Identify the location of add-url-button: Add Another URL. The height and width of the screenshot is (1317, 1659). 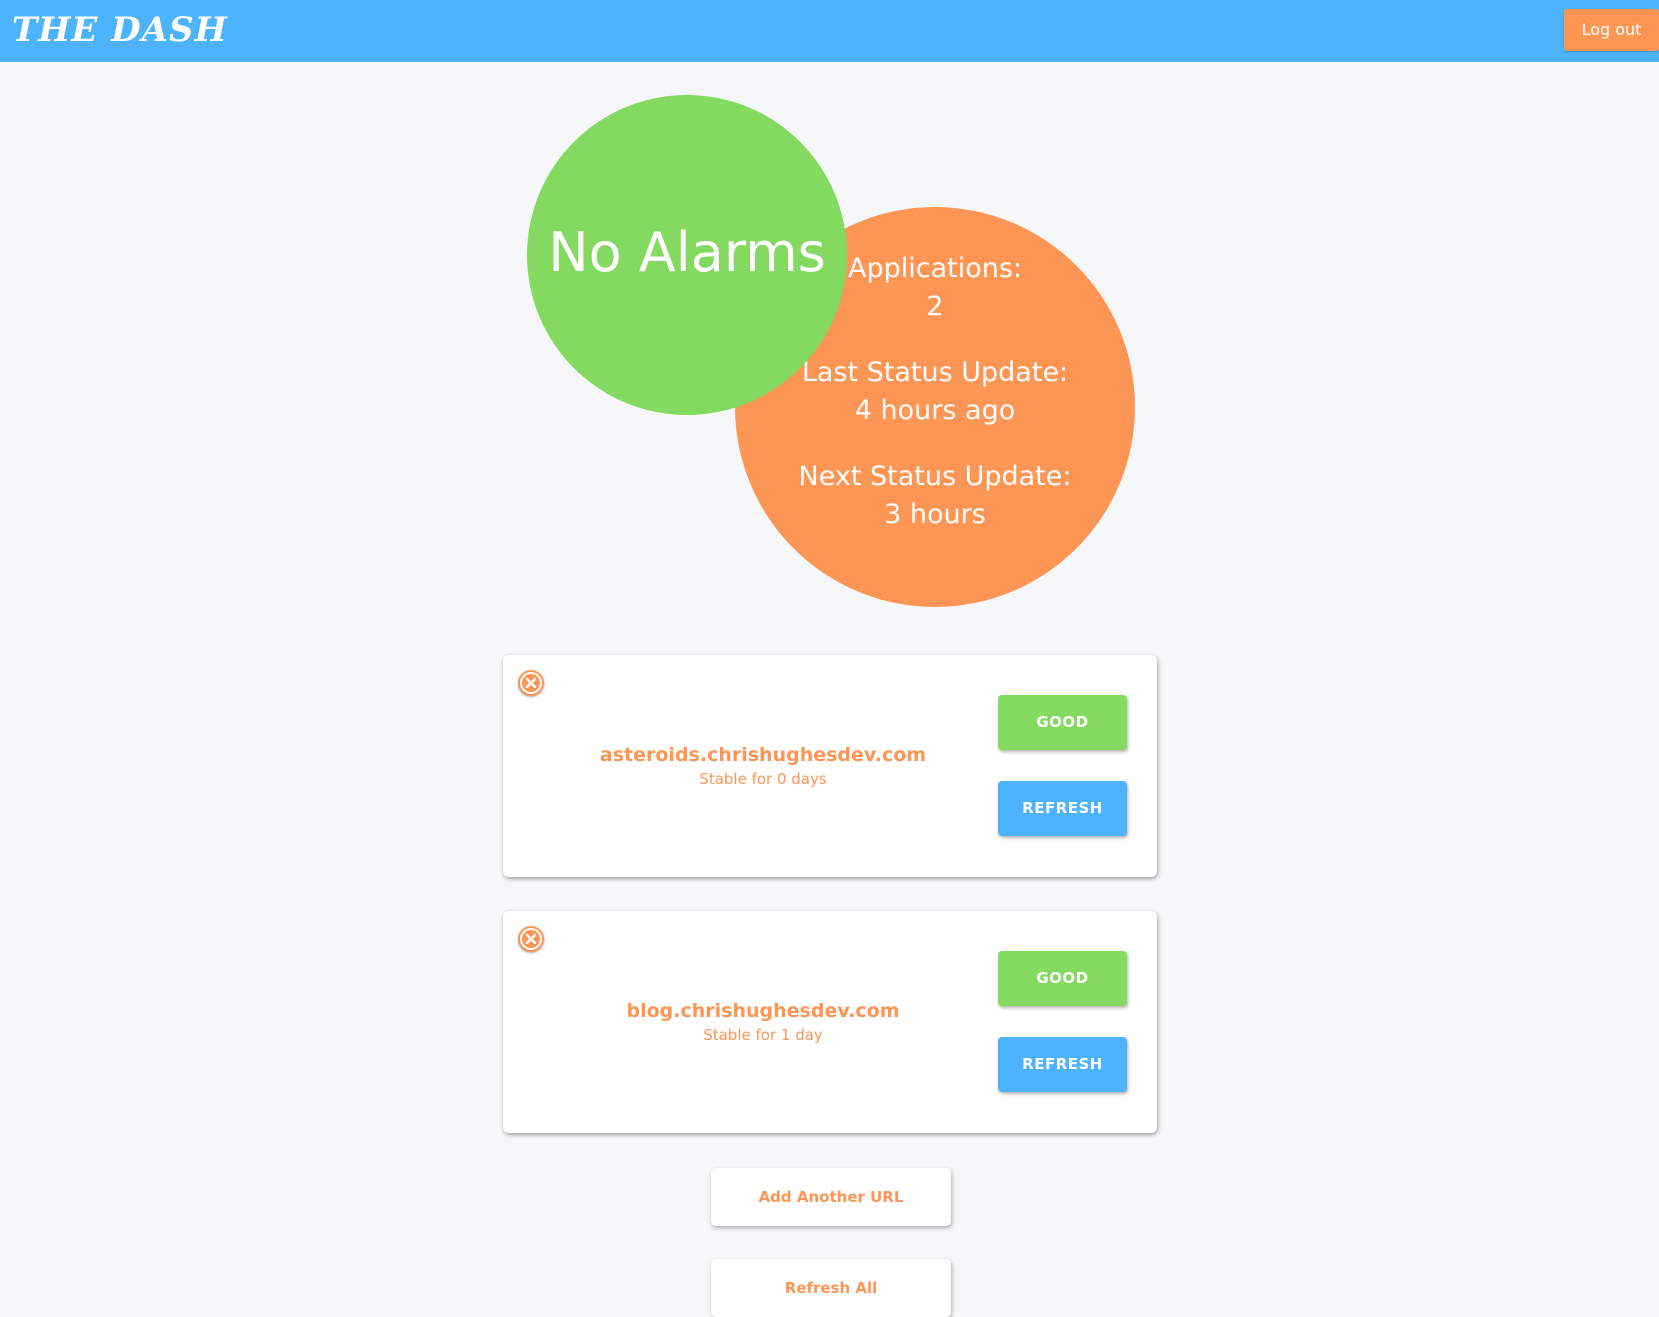
(831, 1197).